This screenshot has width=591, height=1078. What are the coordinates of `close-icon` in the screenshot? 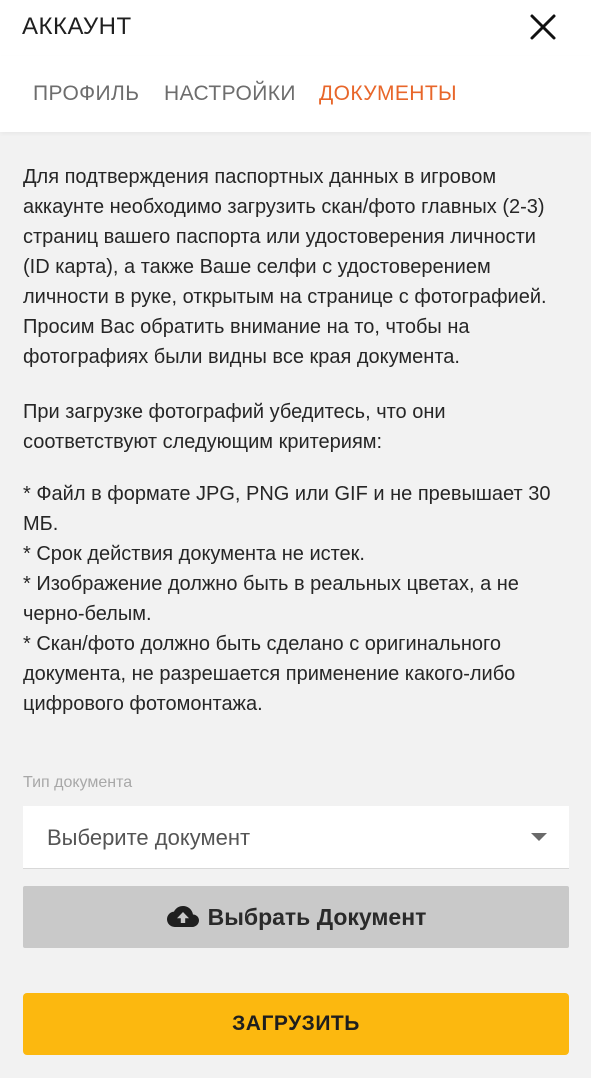 It's located at (543, 27).